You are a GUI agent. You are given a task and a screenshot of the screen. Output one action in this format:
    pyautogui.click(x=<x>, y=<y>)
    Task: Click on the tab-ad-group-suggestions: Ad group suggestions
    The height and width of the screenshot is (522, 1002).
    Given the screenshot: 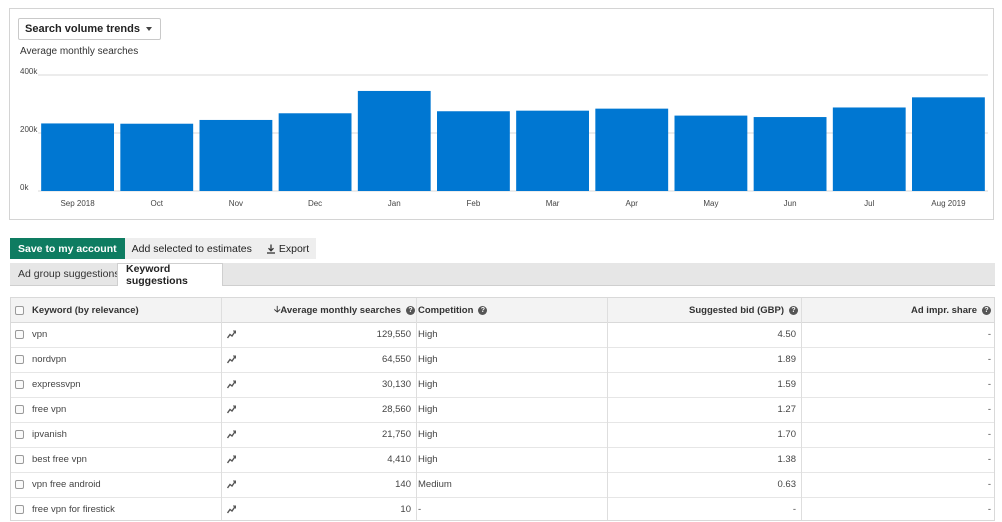 What is the action you would take?
    pyautogui.click(x=71, y=274)
    